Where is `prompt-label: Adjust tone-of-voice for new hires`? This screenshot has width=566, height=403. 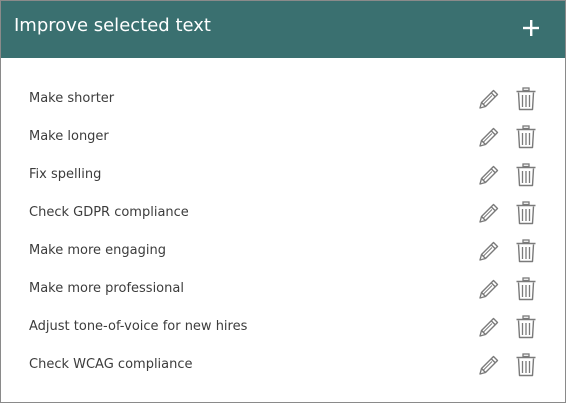 prompt-label: Adjust tone-of-voice for new hires is located at coordinates (138, 326).